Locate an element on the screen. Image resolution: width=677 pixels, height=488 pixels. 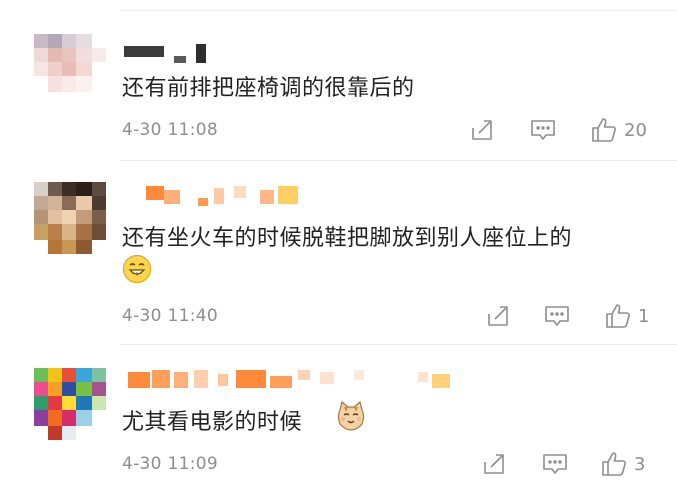
like-button: 20 is located at coordinates (618, 130).